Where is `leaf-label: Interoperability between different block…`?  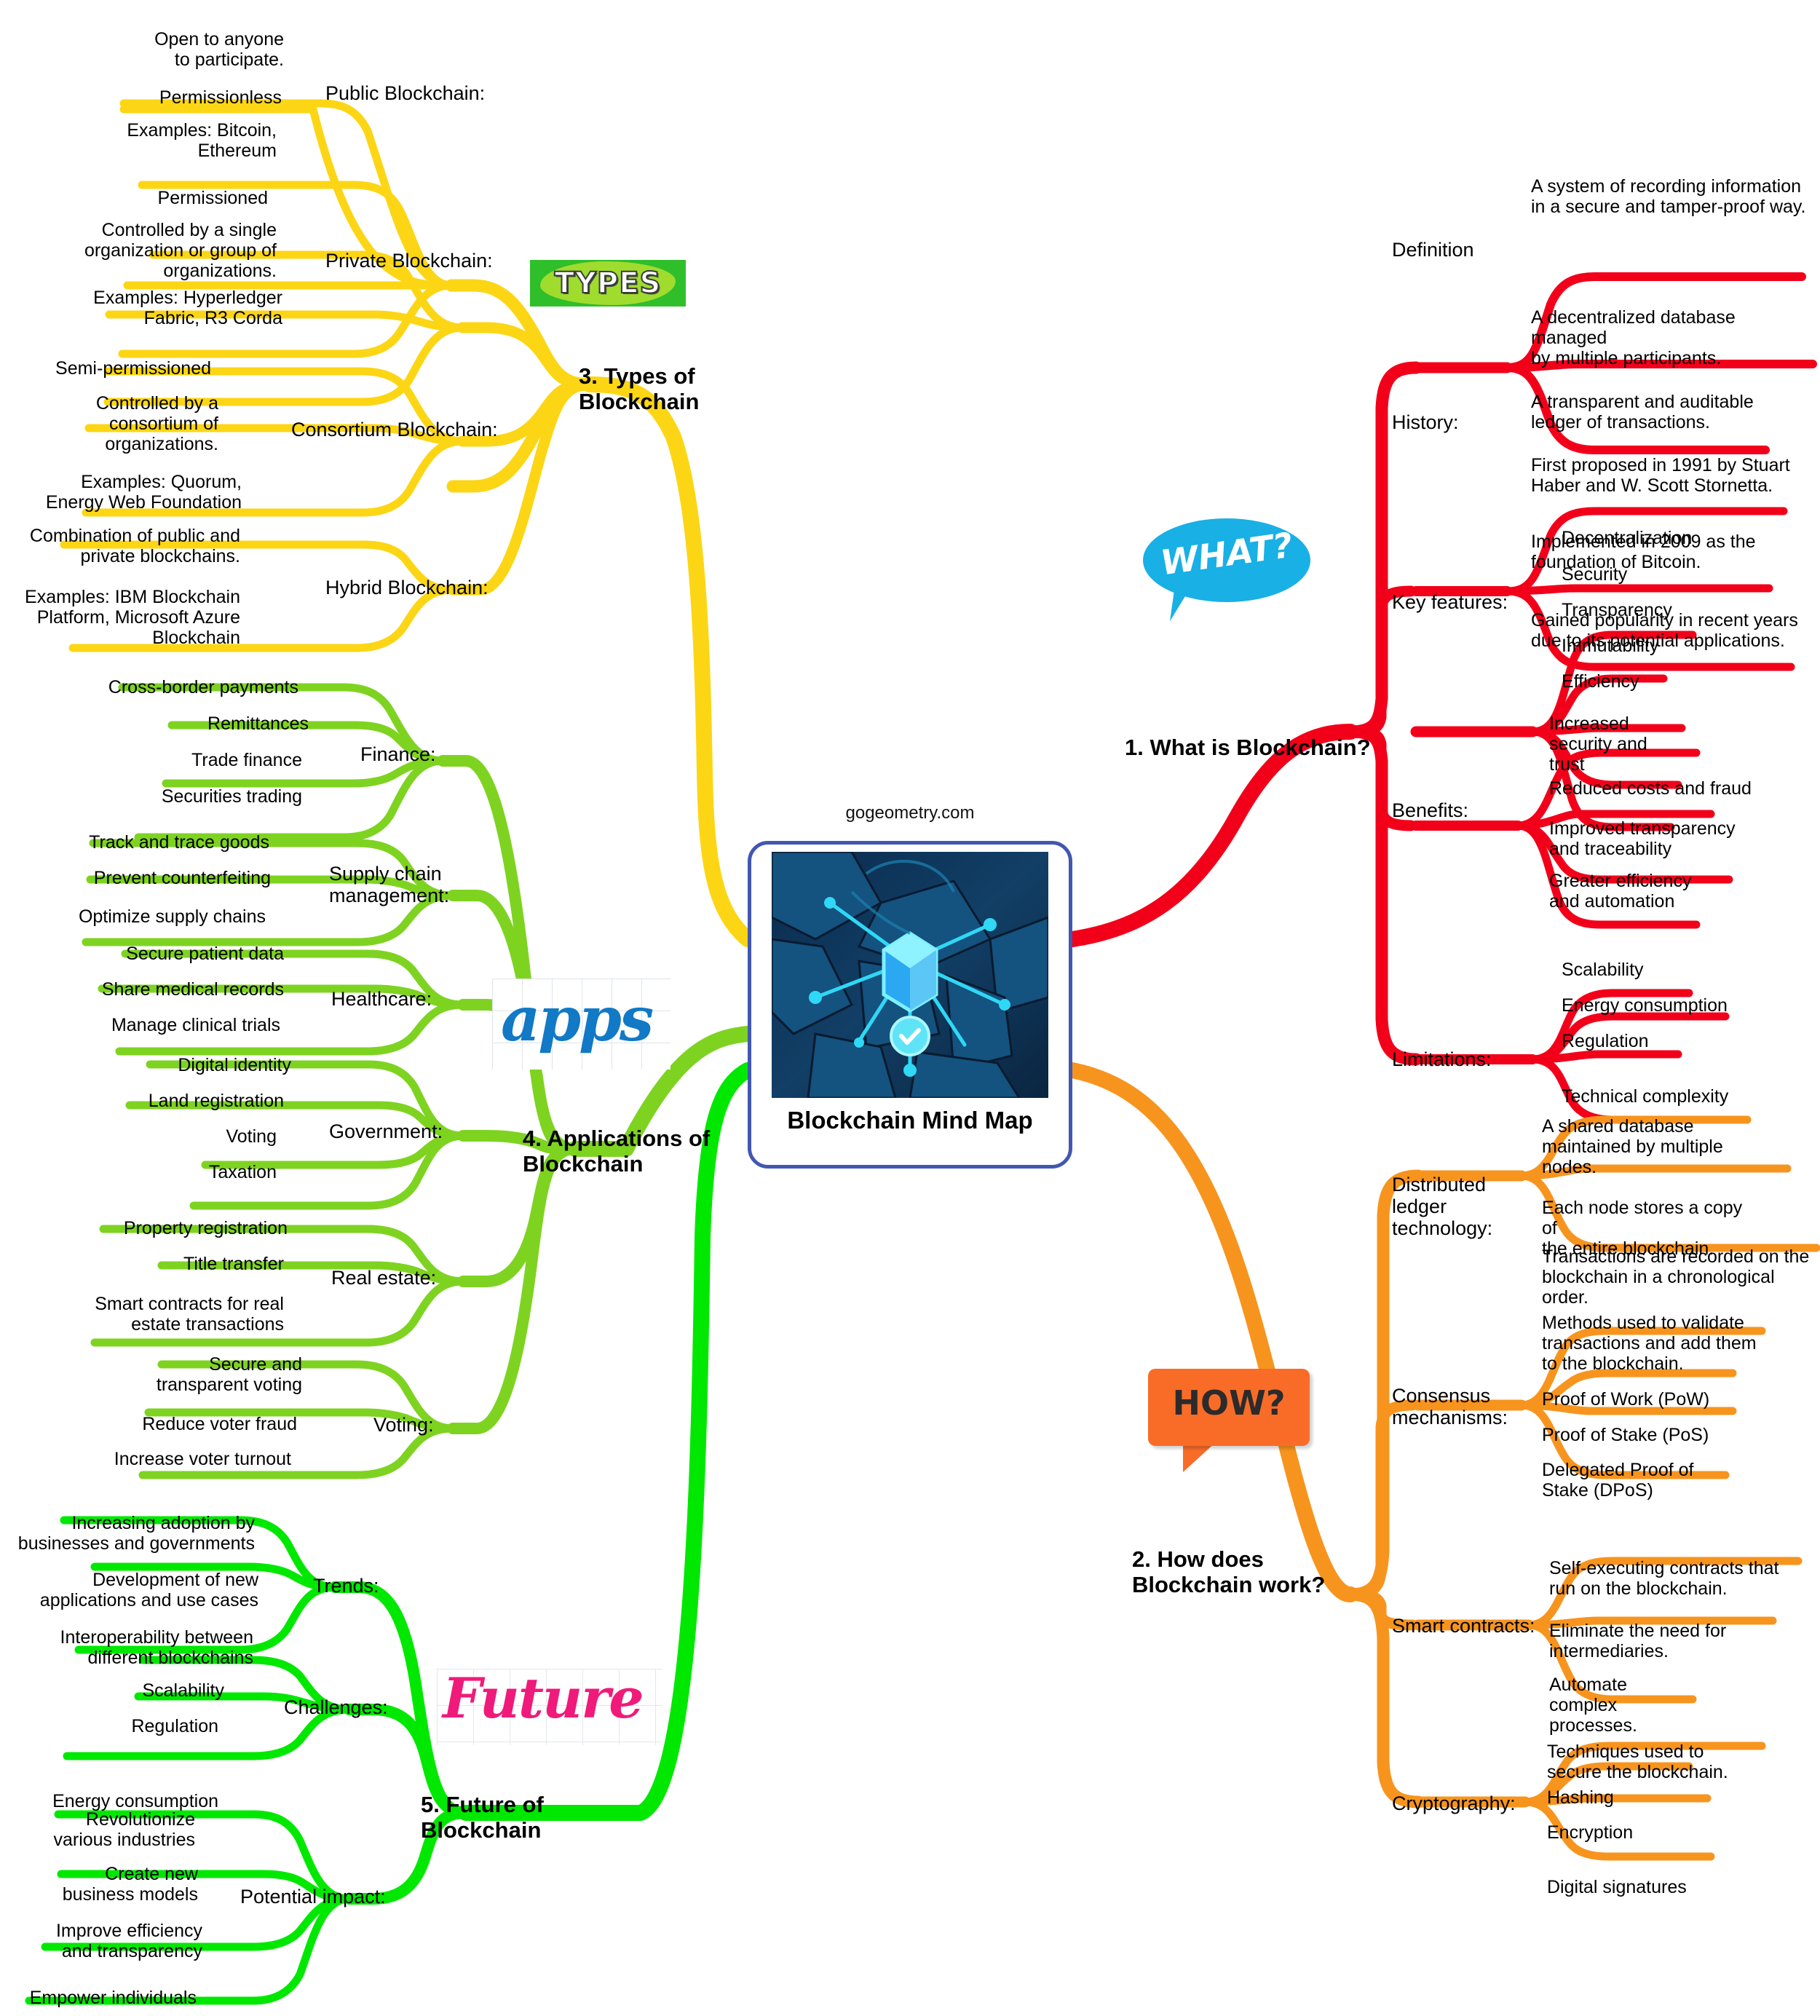 leaf-label: Interoperability between different block… is located at coordinates (156, 1647).